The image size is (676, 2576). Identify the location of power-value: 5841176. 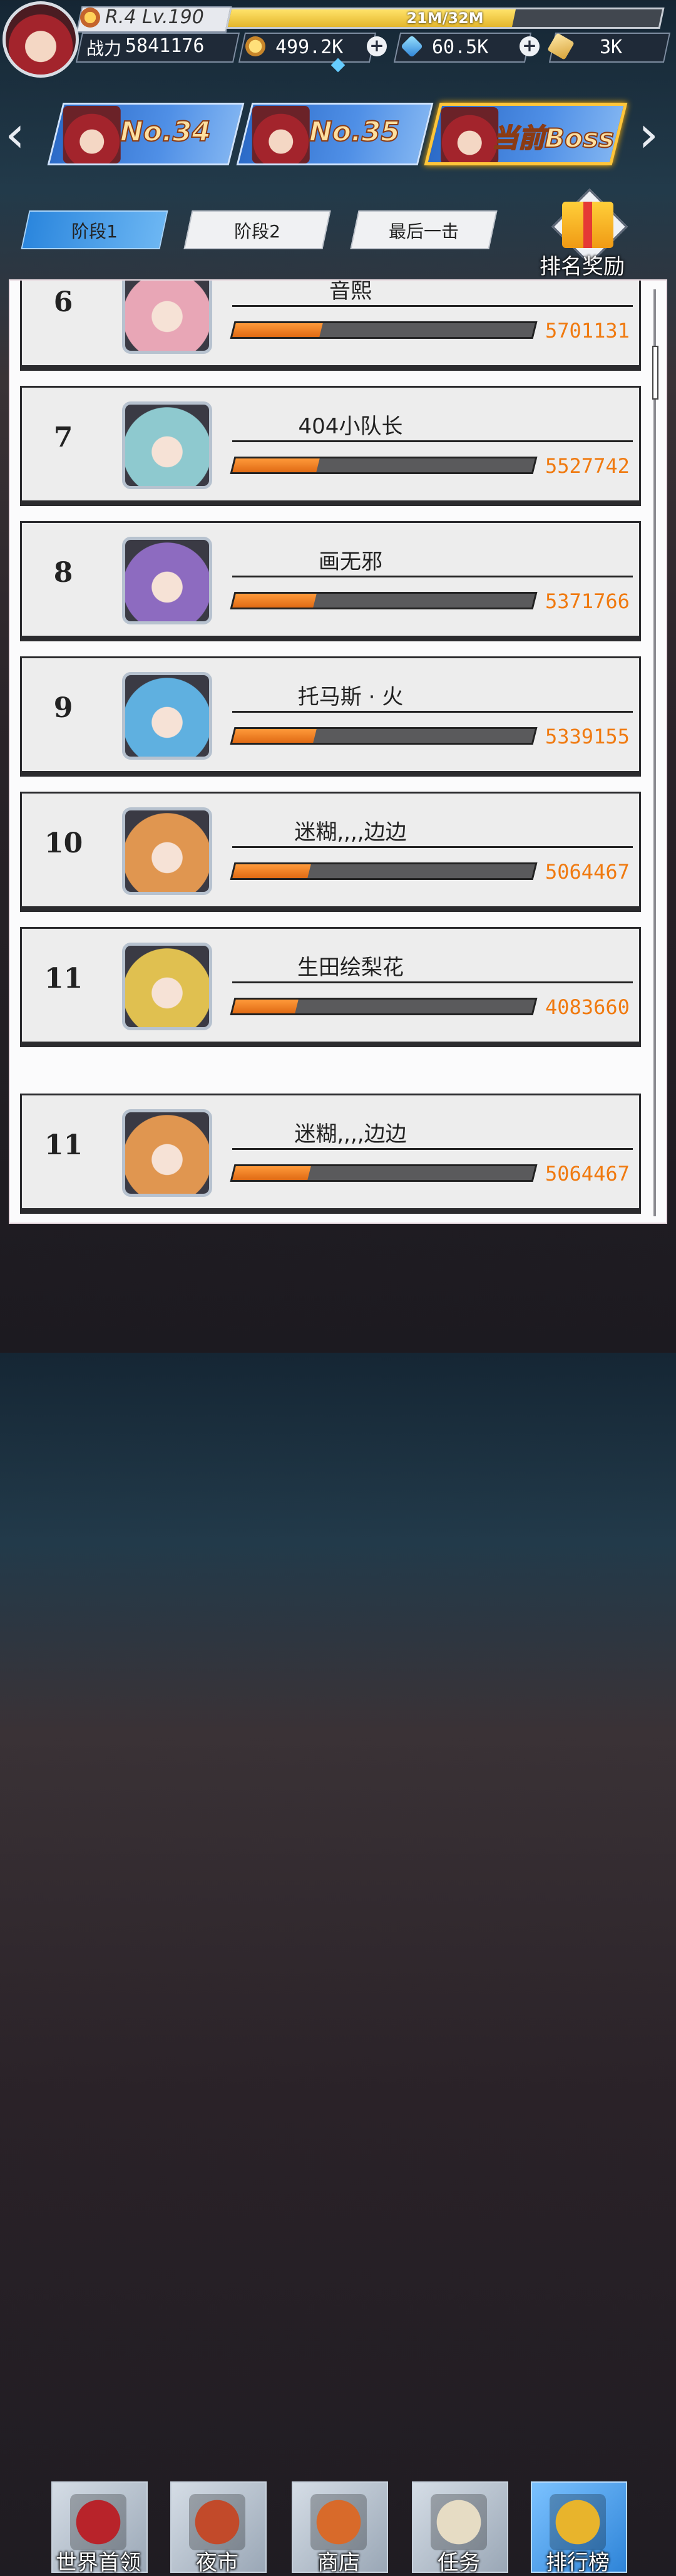
(165, 46).